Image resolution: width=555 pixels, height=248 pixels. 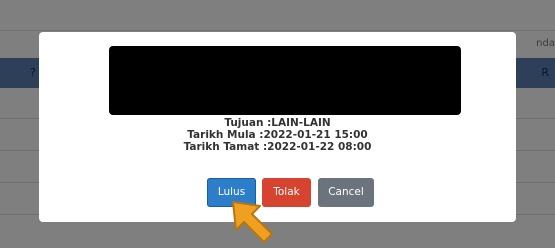 I want to click on start-date-text: Tarikh Mula :2022-01-21 15:00, so click(x=277, y=135).